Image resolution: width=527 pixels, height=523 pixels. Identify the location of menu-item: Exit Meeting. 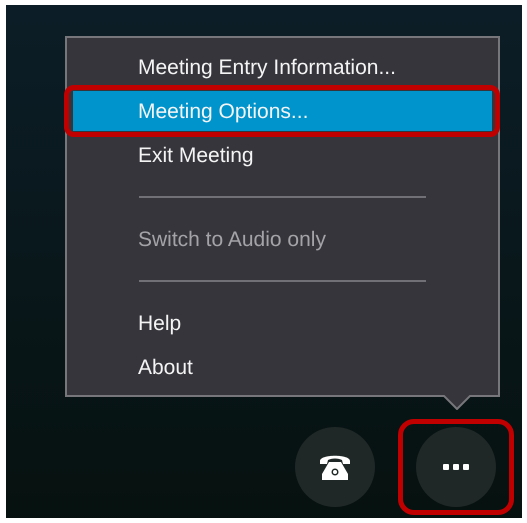
(282, 155).